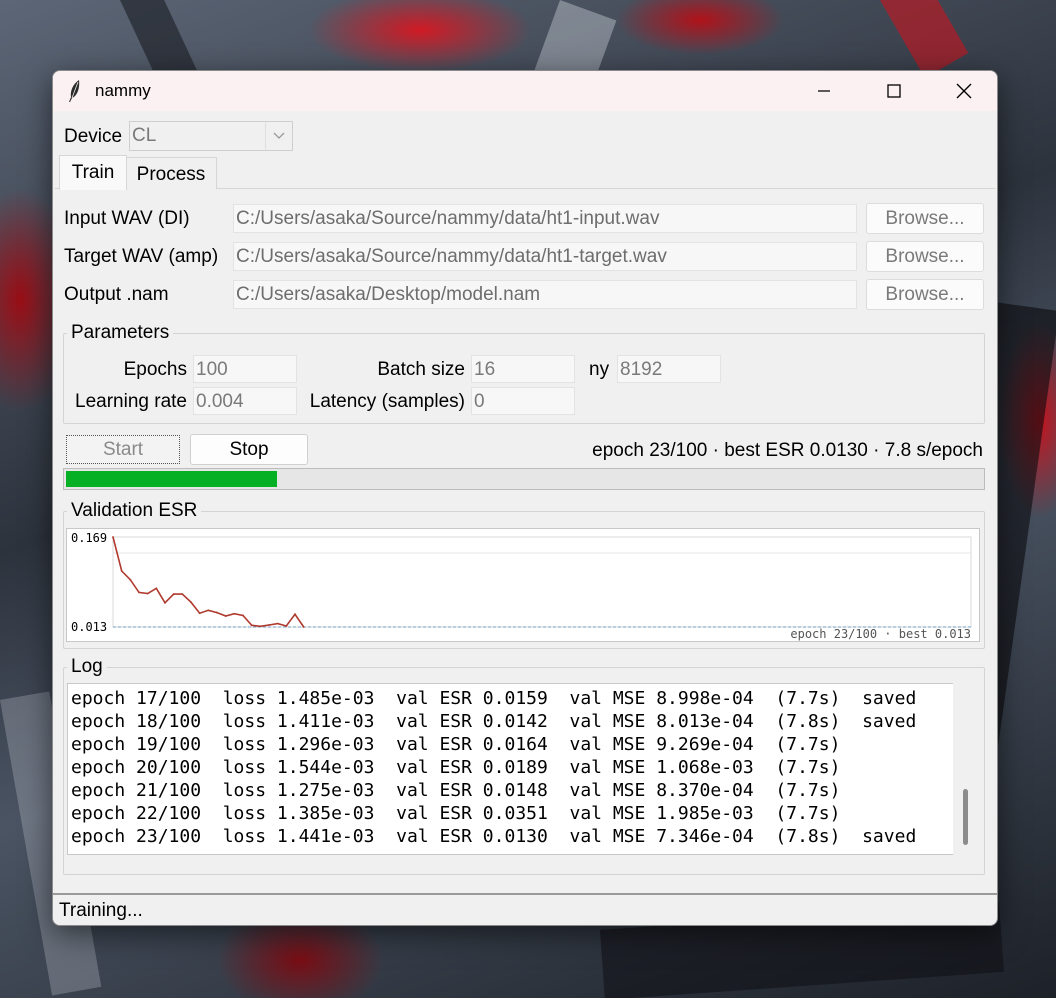 The height and width of the screenshot is (998, 1056). Describe the element at coordinates (134, 511) in the screenshot. I see `validation-esr-title: Validation ESR` at that location.